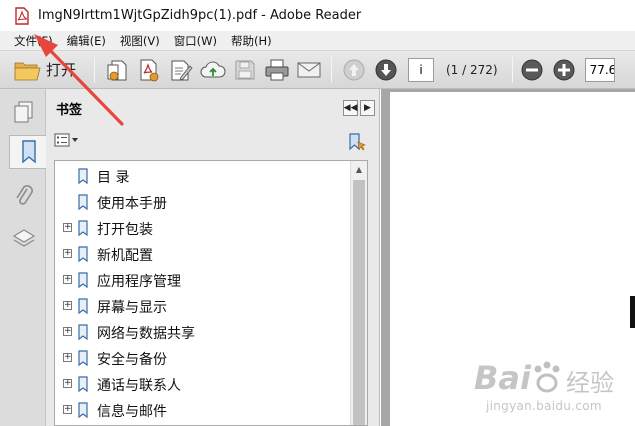 This screenshot has width=635, height=426. Describe the element at coordinates (139, 386) in the screenshot. I see `bookmark-label: 通话与联系人` at that location.